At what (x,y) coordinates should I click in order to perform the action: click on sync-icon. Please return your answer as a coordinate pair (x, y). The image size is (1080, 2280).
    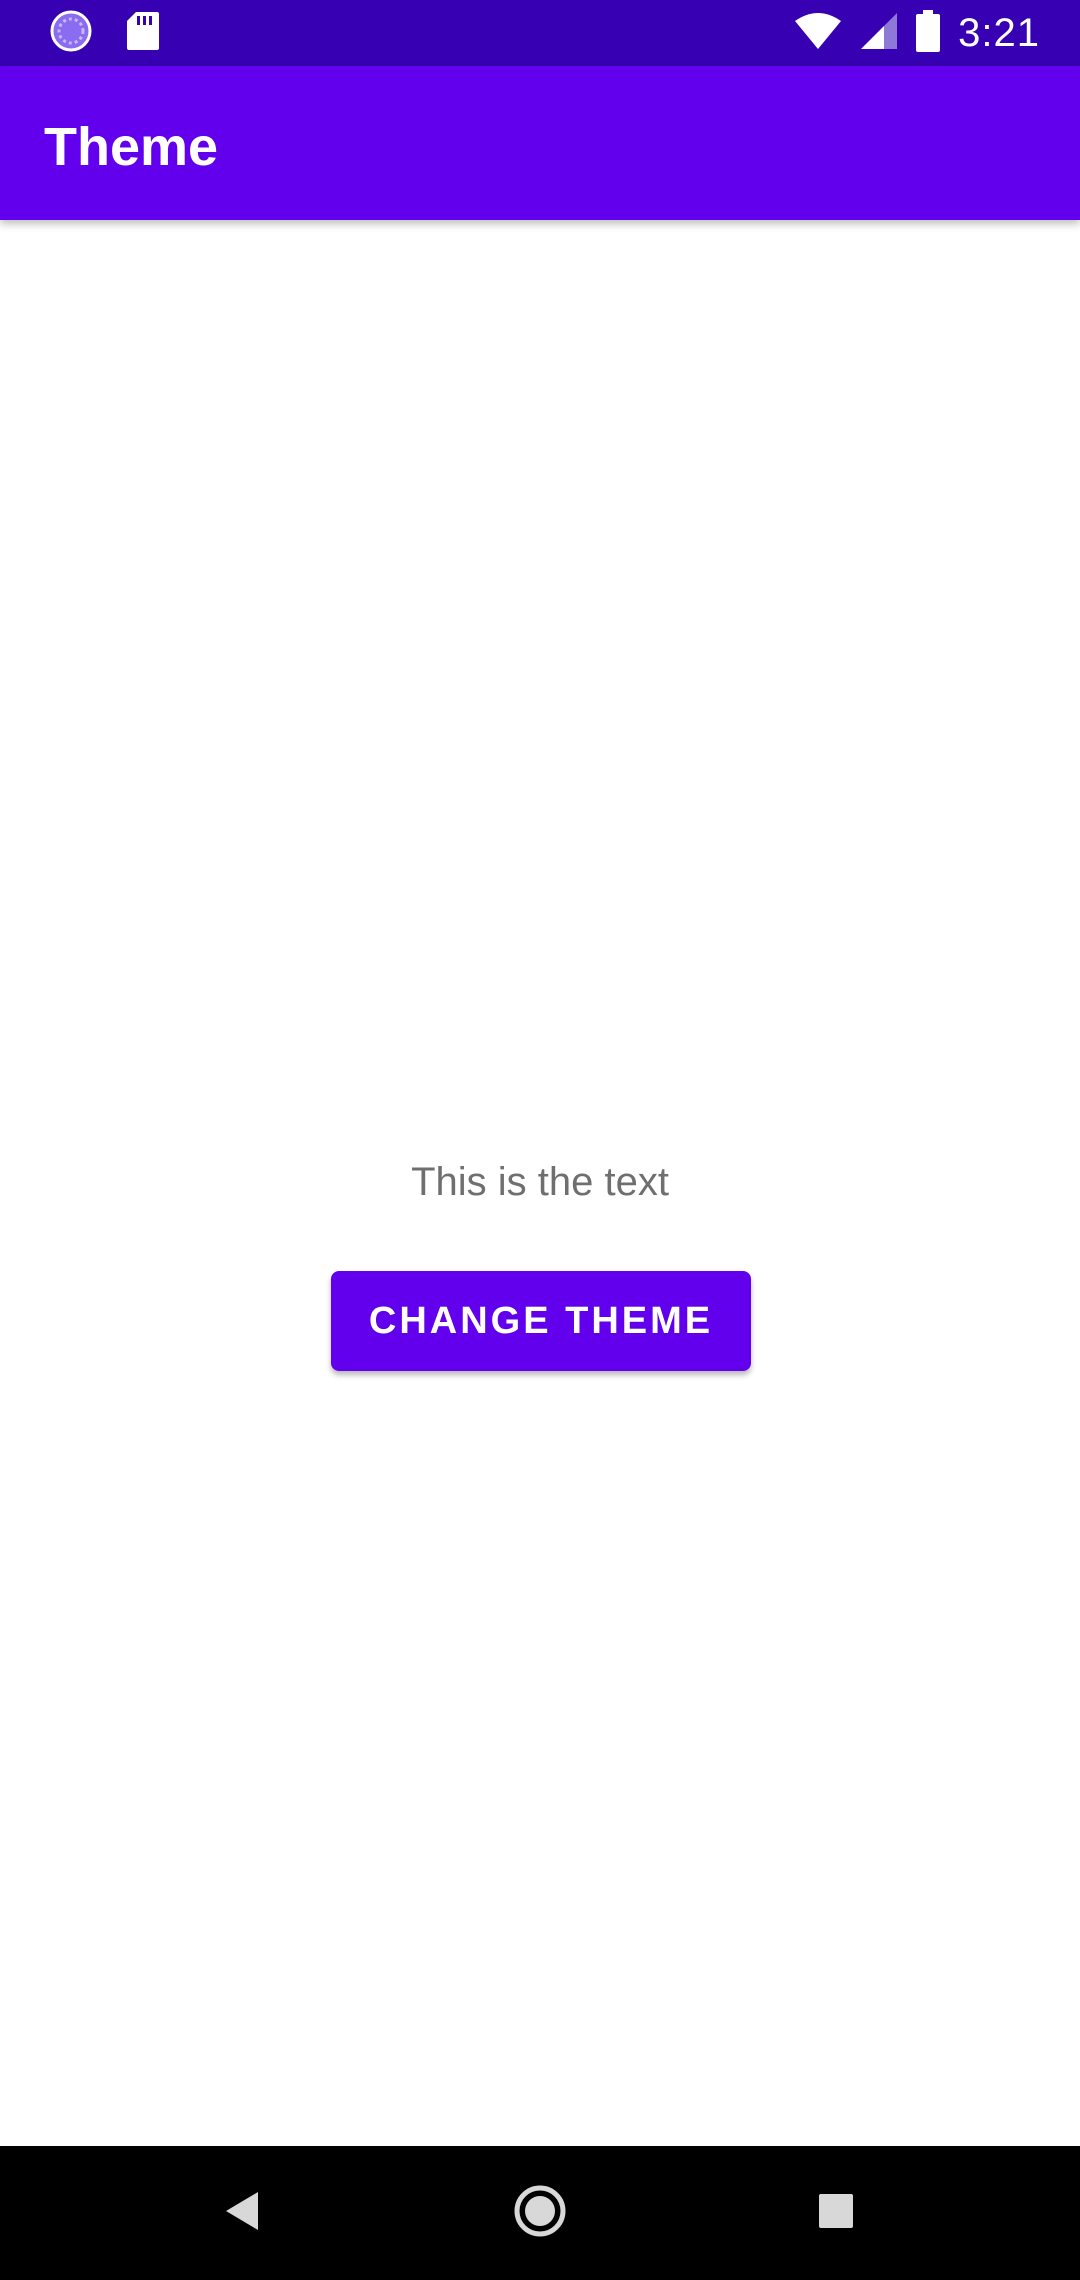
    Looking at the image, I should click on (71, 33).